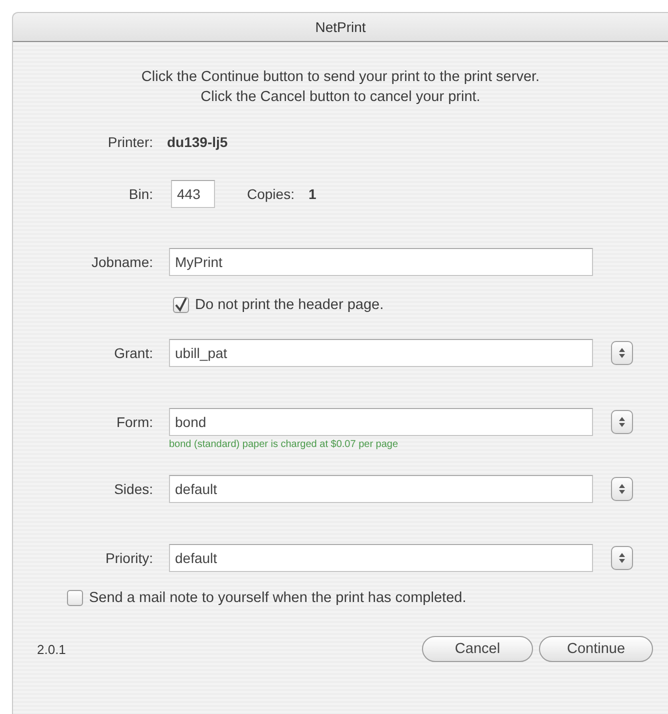 The image size is (668, 714). I want to click on version-text: 2.0.1, so click(52, 649).